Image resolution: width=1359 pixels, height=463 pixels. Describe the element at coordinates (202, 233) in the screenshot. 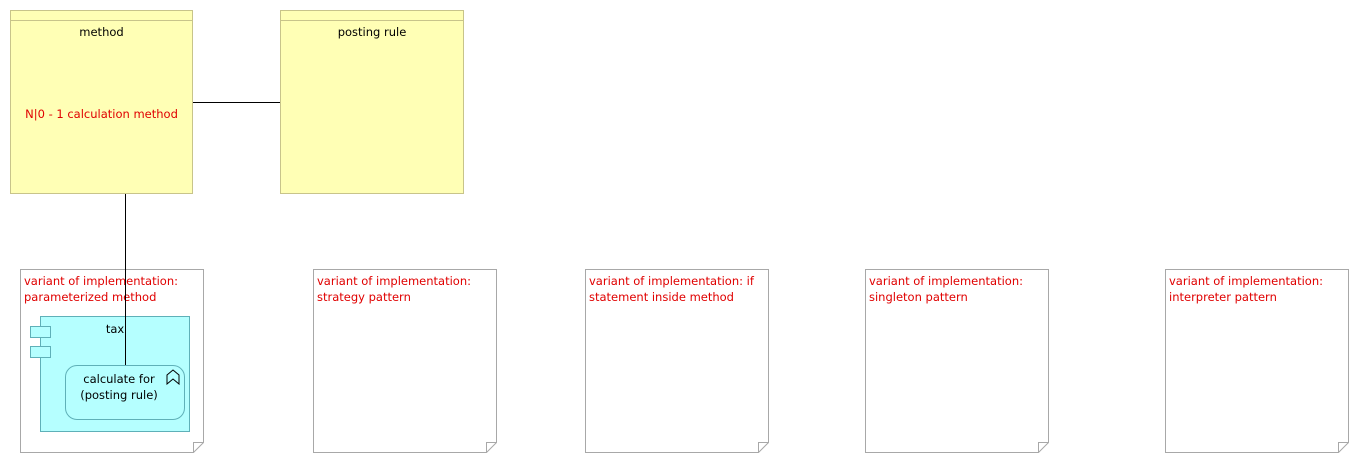

I see `connector-lines` at that location.